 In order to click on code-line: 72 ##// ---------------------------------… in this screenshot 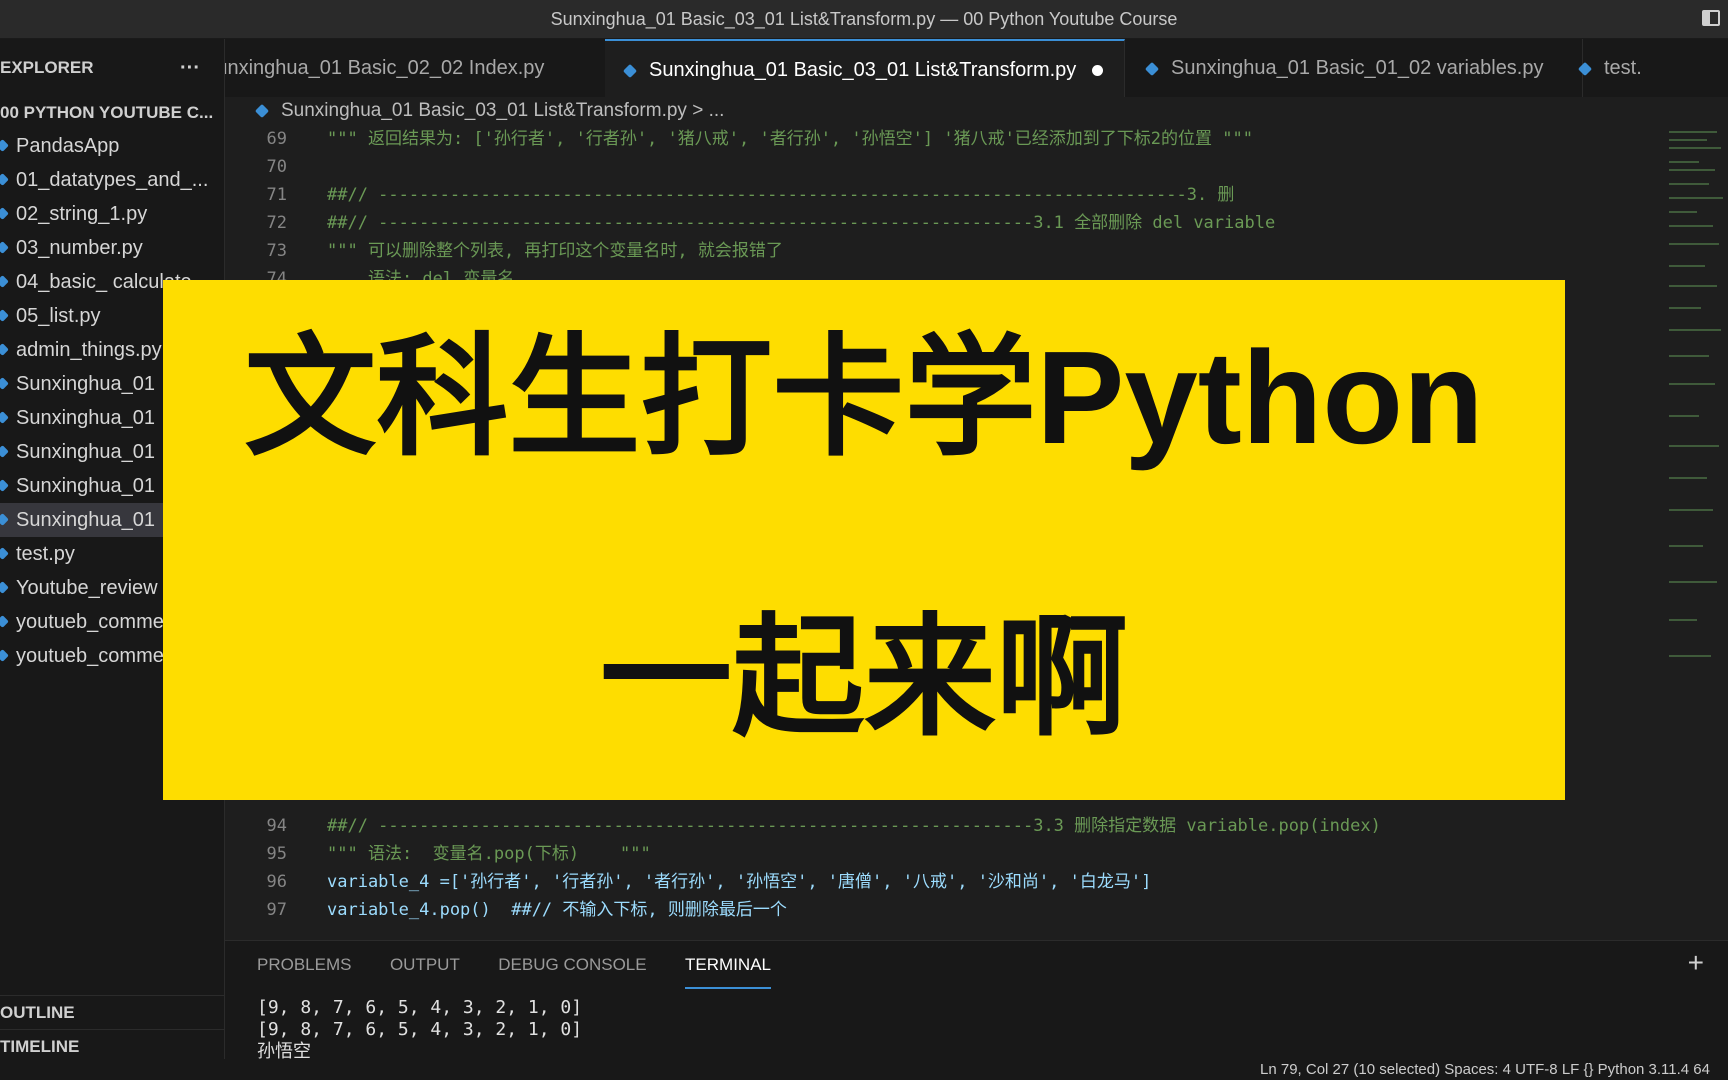, I will do `click(945, 223)`.